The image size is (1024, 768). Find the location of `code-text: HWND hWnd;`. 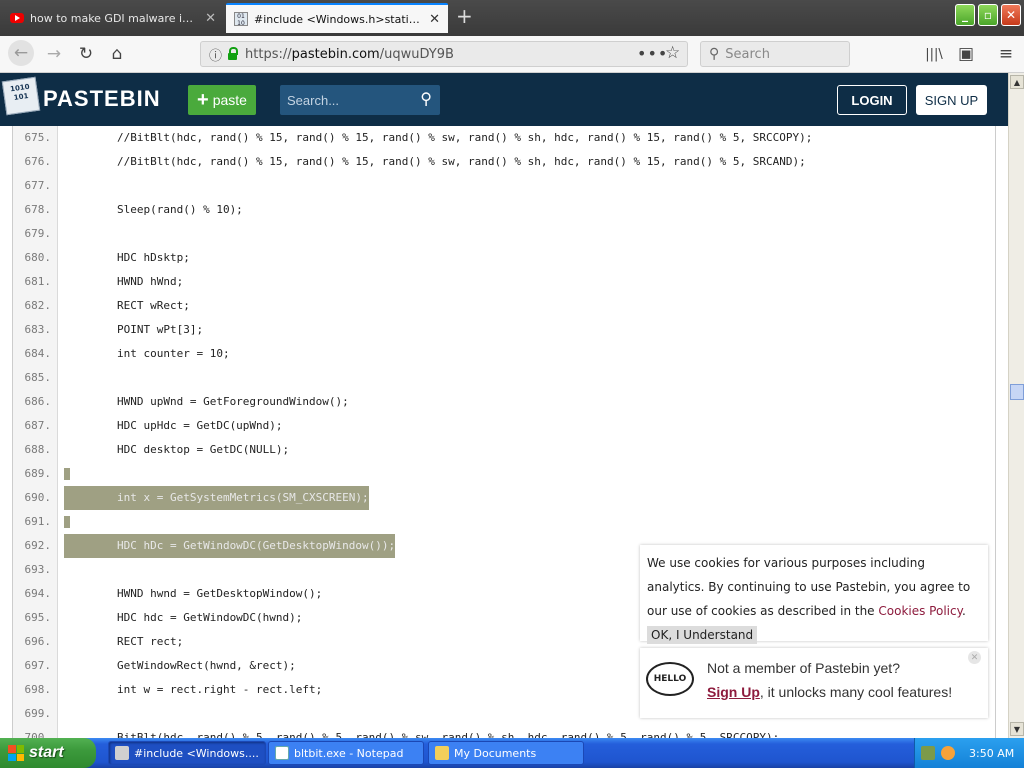

code-text: HWND hWnd; is located at coordinates (124, 281).